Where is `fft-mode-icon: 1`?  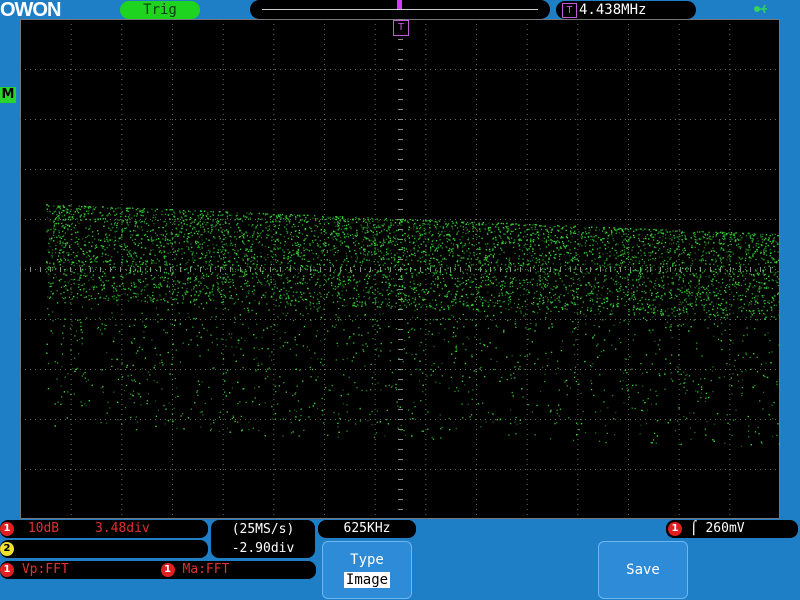
fft-mode-icon: 1 is located at coordinates (167, 569).